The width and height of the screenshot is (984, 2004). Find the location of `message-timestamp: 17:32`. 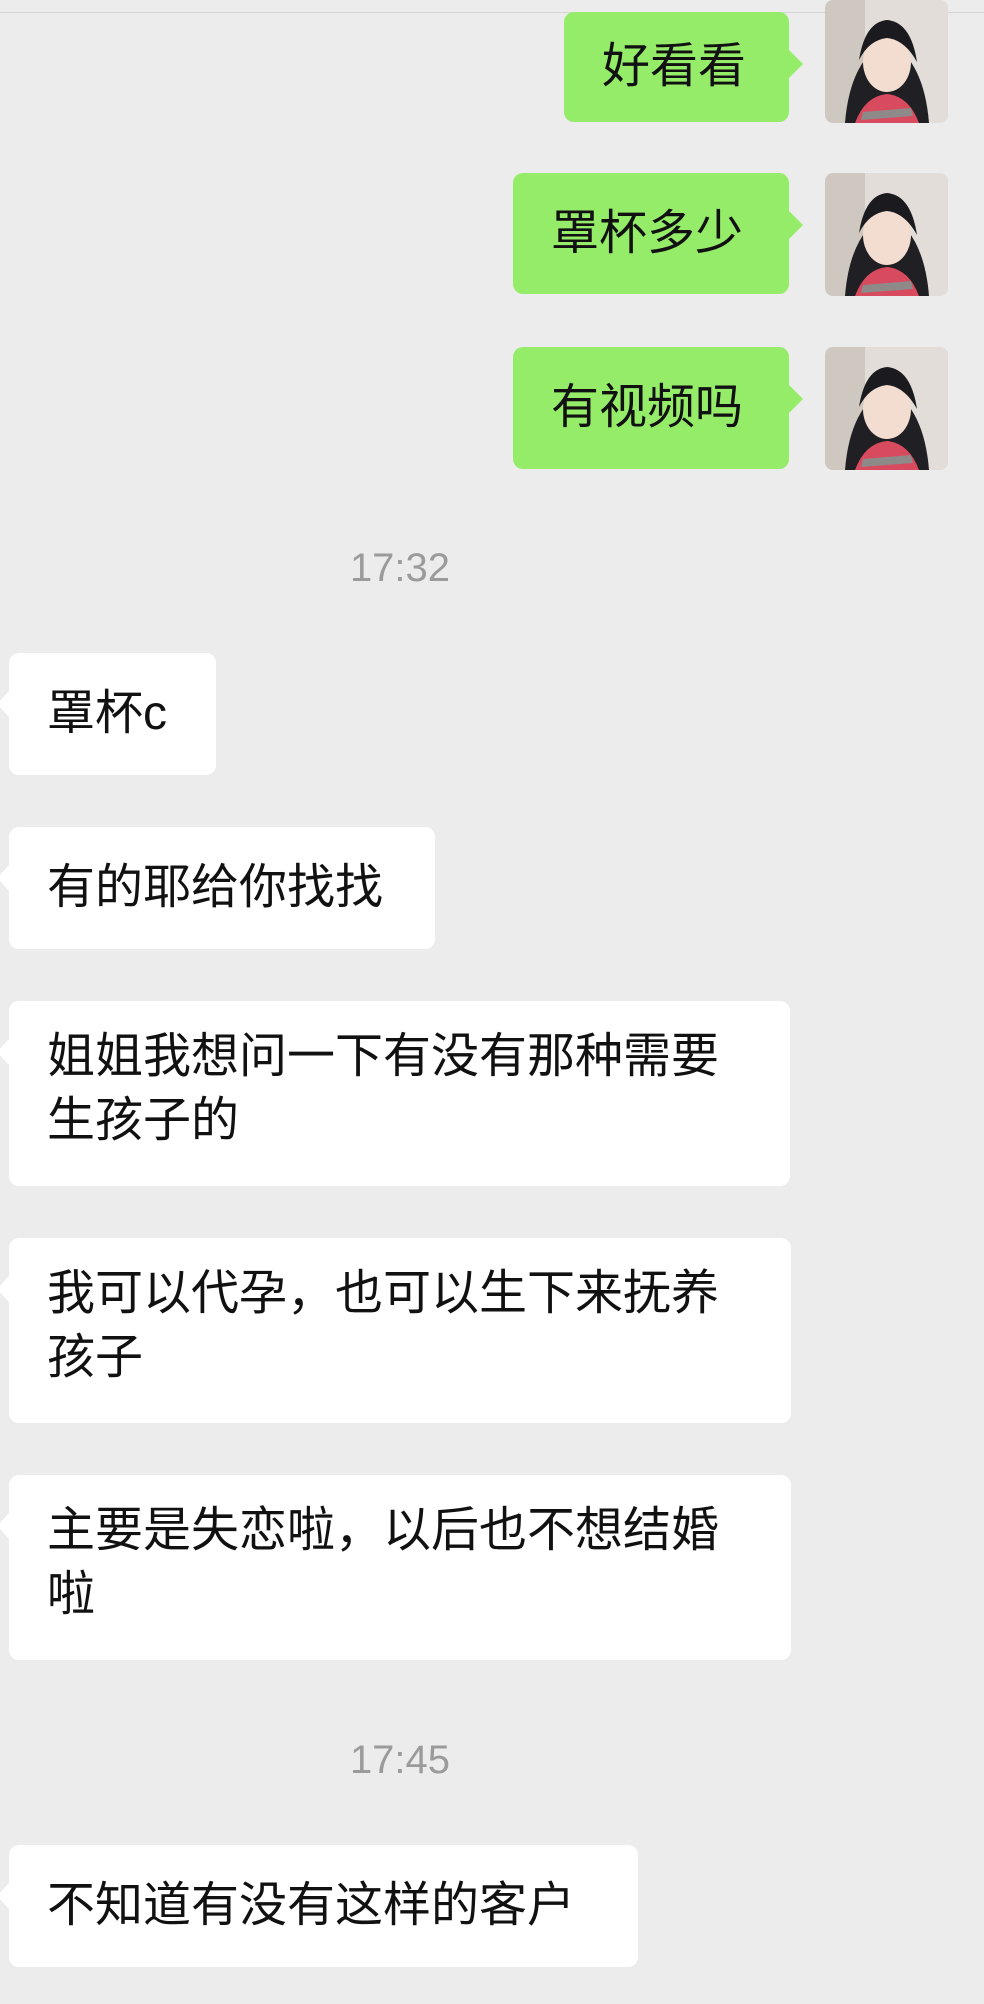

message-timestamp: 17:32 is located at coordinates (400, 568).